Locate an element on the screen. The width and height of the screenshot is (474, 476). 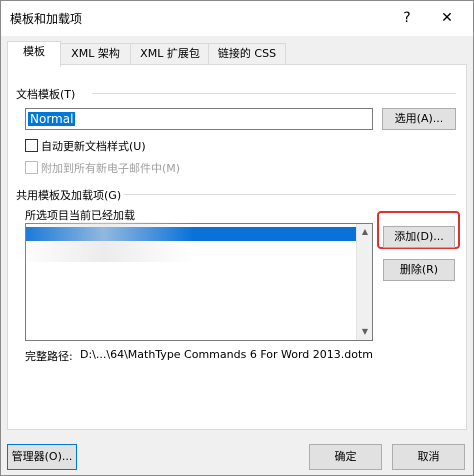
full-path-label: 完整路径: is located at coordinates (49, 356).